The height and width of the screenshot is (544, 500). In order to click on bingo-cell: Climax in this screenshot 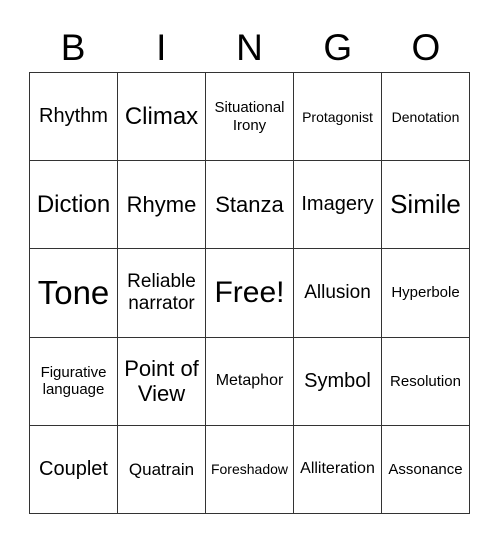, I will do `click(161, 116)`.